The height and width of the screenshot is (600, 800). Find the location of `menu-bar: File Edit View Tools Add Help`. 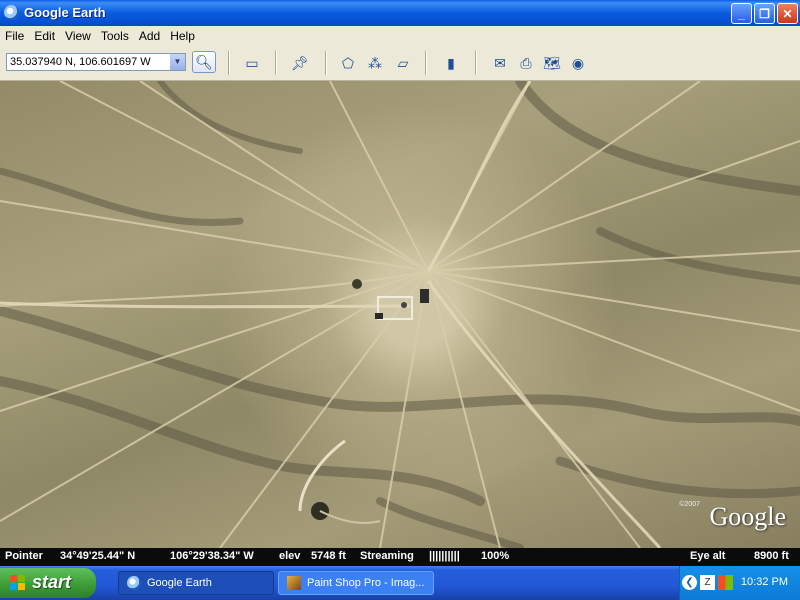

menu-bar: File Edit View Tools Add Help is located at coordinates (400, 36).